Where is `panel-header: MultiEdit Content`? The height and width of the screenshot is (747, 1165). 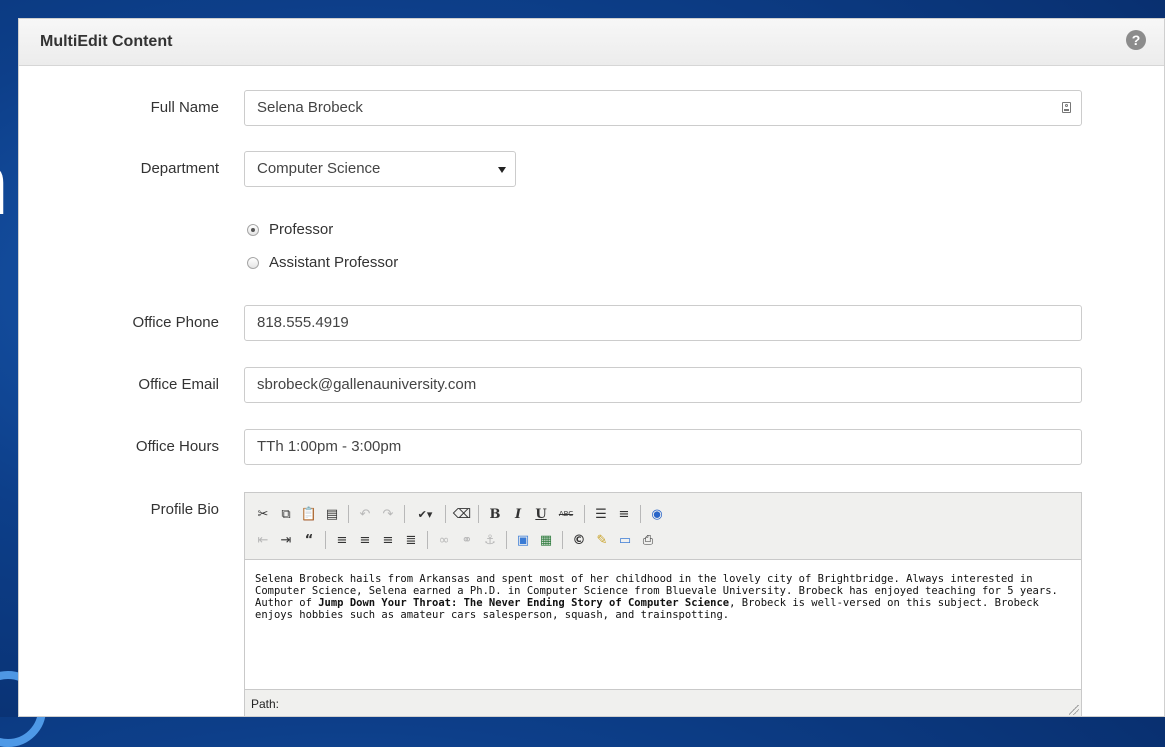
panel-header: MultiEdit Content is located at coordinates (591, 42).